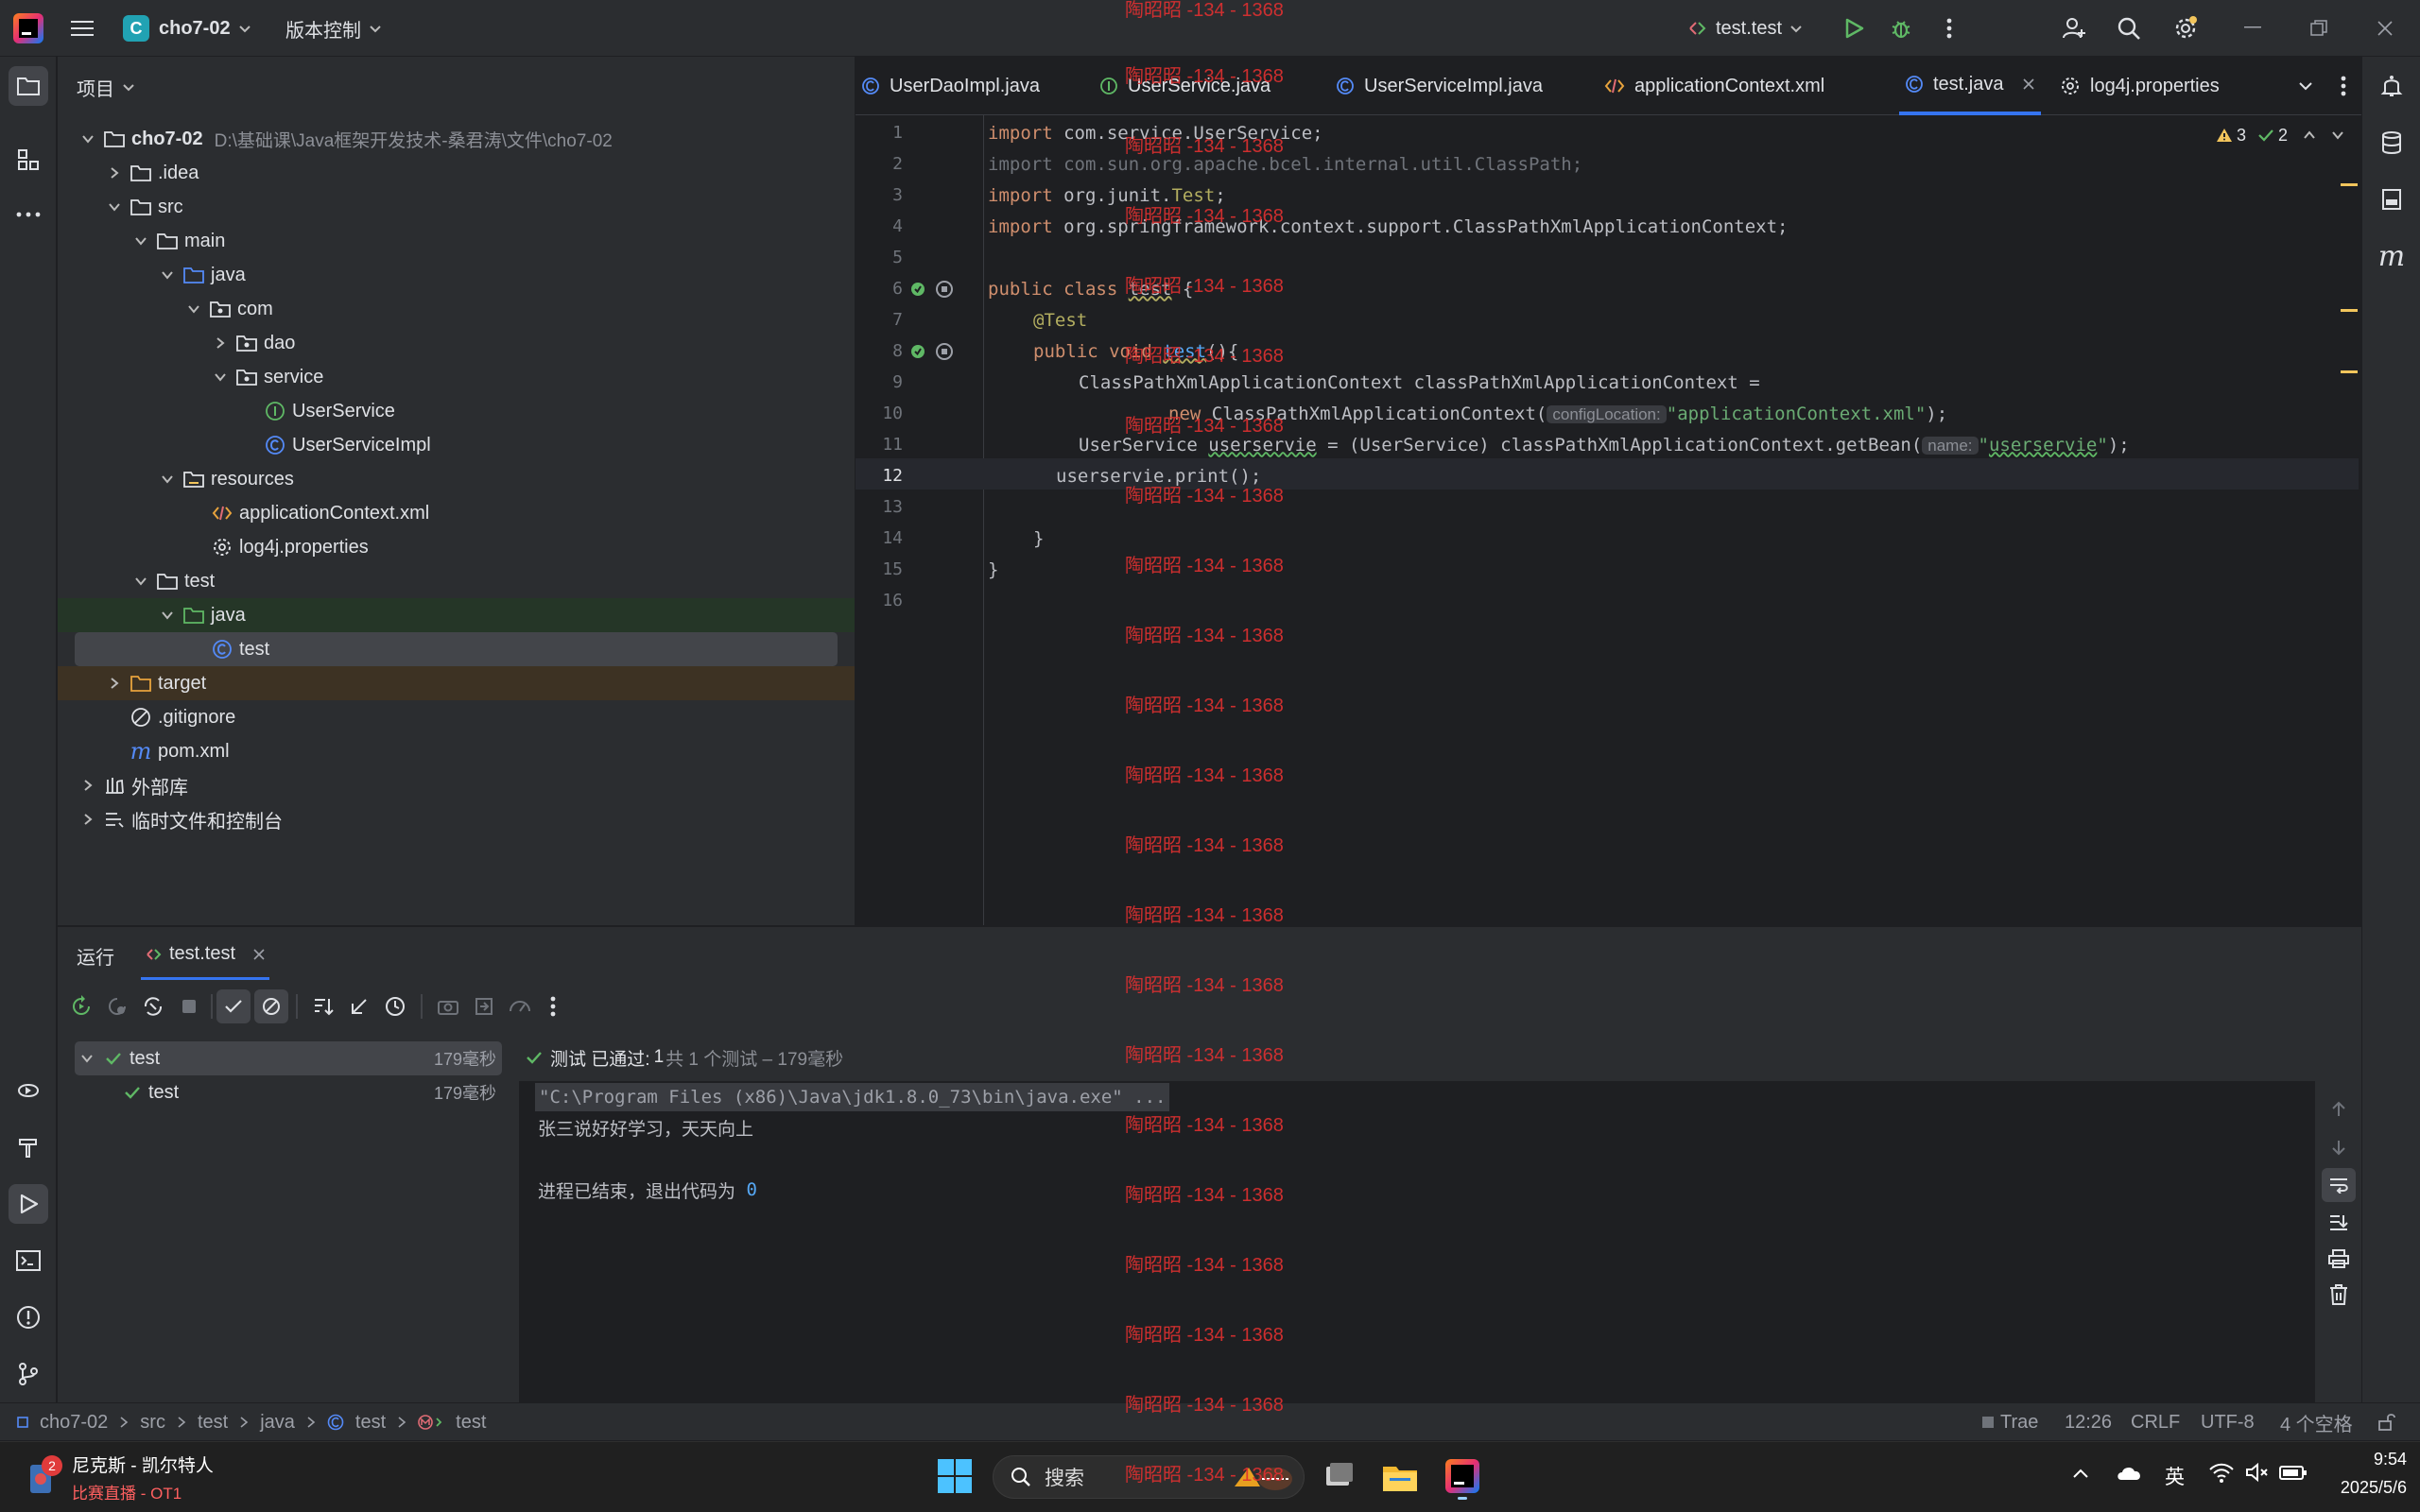  I want to click on soft-wrap-icon, so click(2339, 1185).